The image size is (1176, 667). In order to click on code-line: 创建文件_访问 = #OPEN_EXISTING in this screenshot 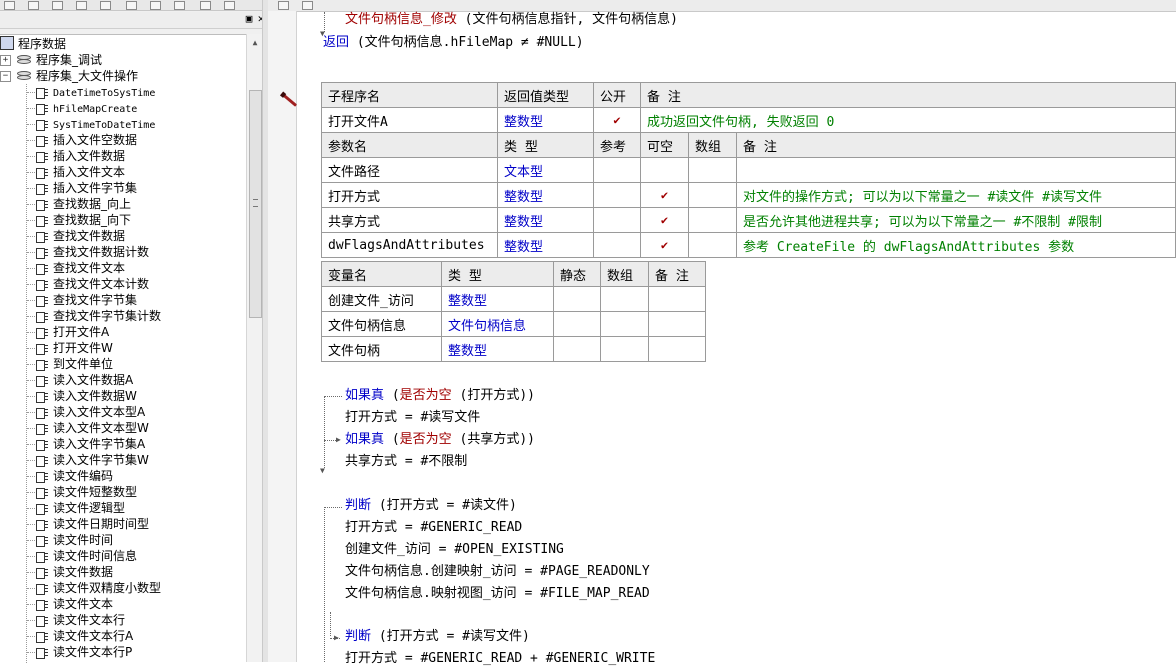, I will do `click(454, 550)`.